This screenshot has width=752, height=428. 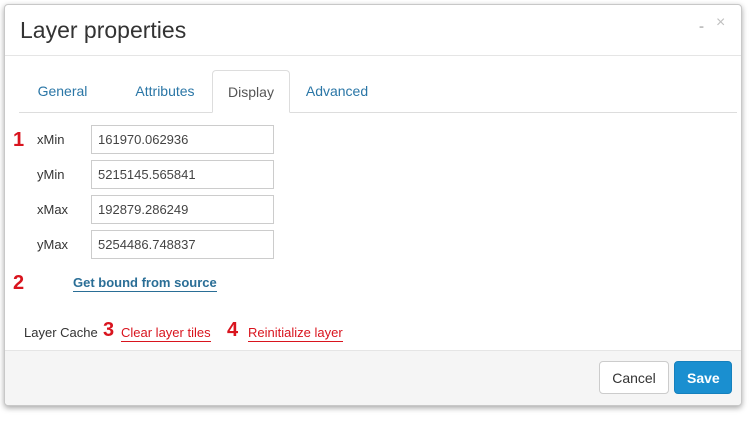 What do you see at coordinates (61, 332) in the screenshot?
I see `layer-cache-label: Layer Cache` at bounding box center [61, 332].